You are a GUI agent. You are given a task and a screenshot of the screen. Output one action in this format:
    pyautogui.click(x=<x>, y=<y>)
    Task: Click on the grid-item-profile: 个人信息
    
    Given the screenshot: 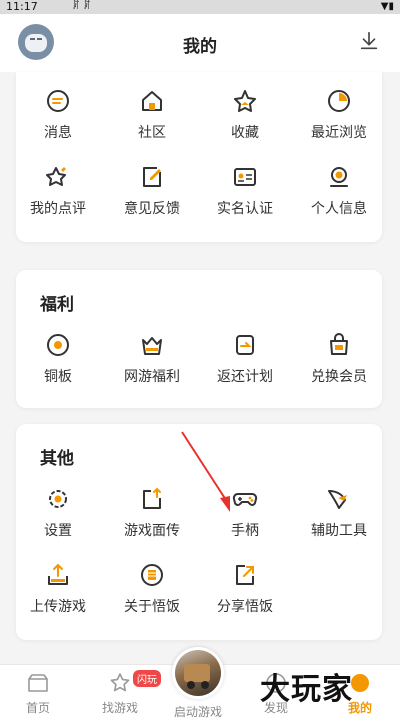 What is the action you would take?
    pyautogui.click(x=339, y=195)
    